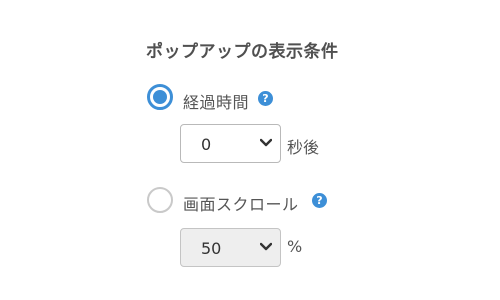  I want to click on elapsed-time-select: 0, so click(230, 143).